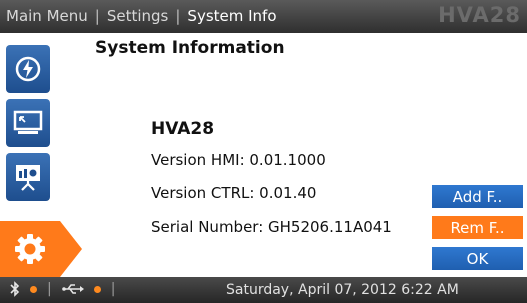 This screenshot has height=303, width=527. I want to click on sidebar-item-power, so click(28, 69).